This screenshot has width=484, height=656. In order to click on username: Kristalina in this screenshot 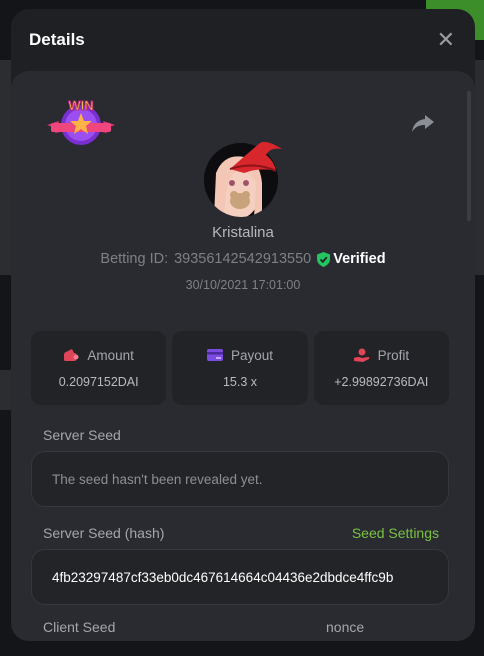, I will do `click(243, 232)`.